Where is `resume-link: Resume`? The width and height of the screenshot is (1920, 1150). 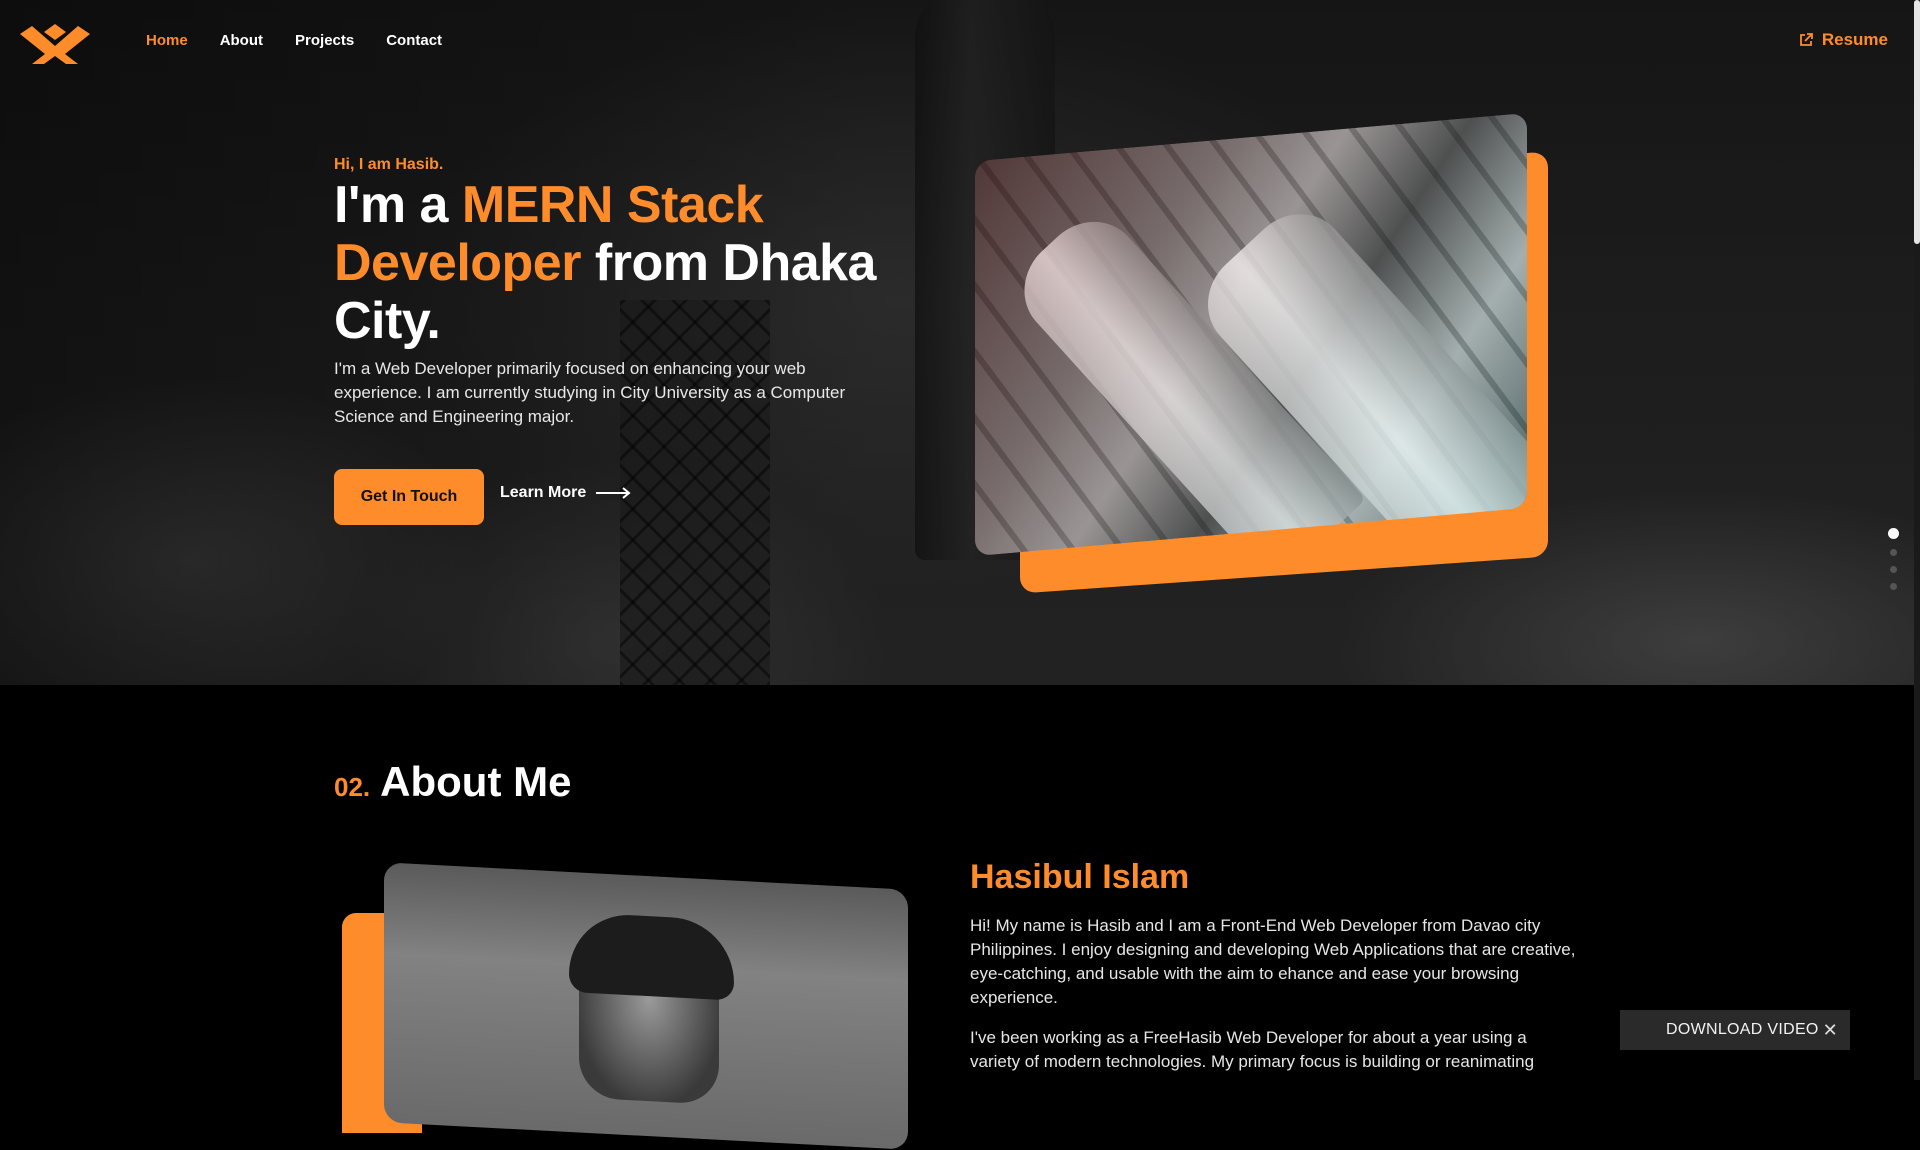 resume-link: Resume is located at coordinates (1843, 40).